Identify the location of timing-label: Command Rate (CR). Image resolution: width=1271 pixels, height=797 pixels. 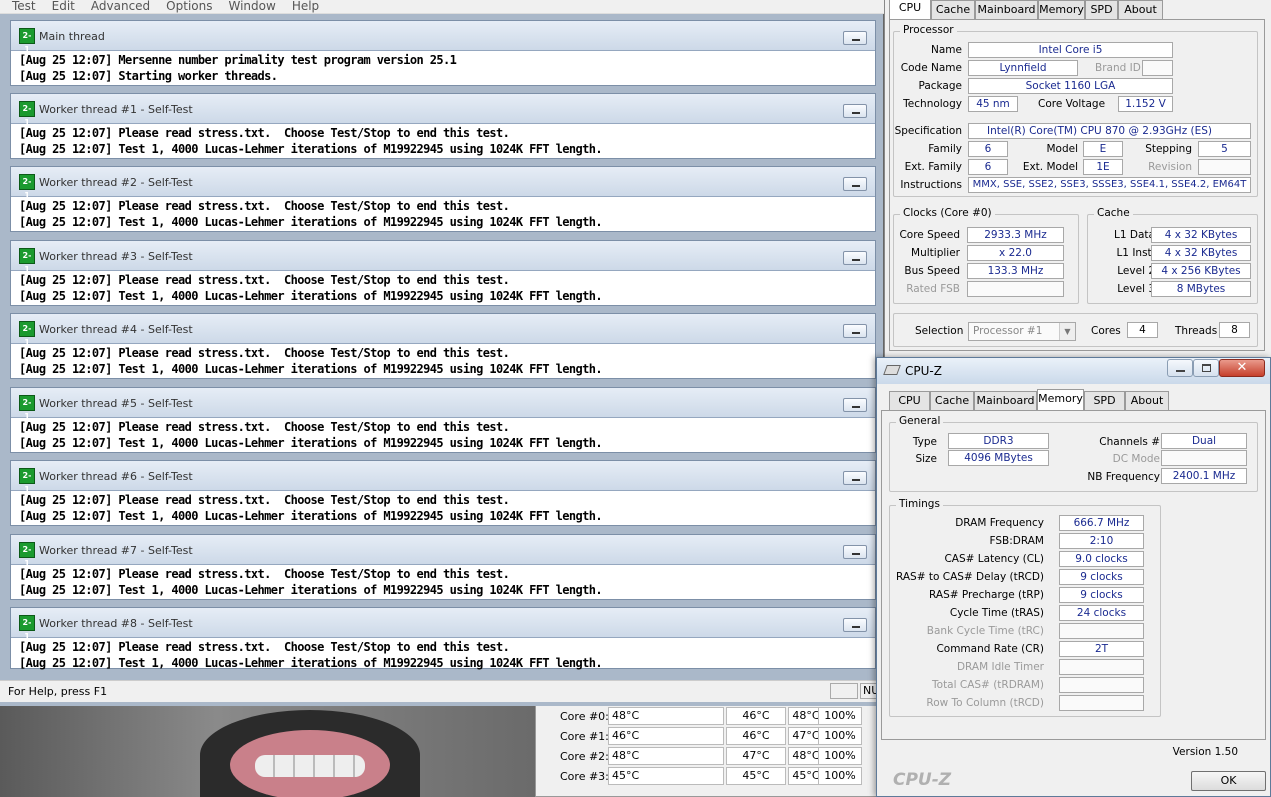
(990, 649).